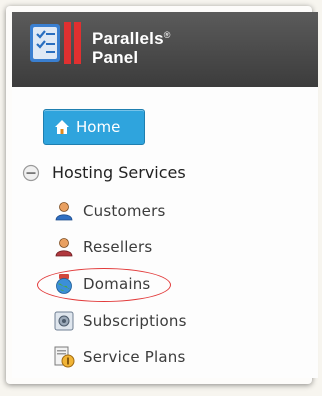 This screenshot has width=322, height=396. What do you see at coordinates (64, 284) in the screenshot?
I see `globe-icon` at bounding box center [64, 284].